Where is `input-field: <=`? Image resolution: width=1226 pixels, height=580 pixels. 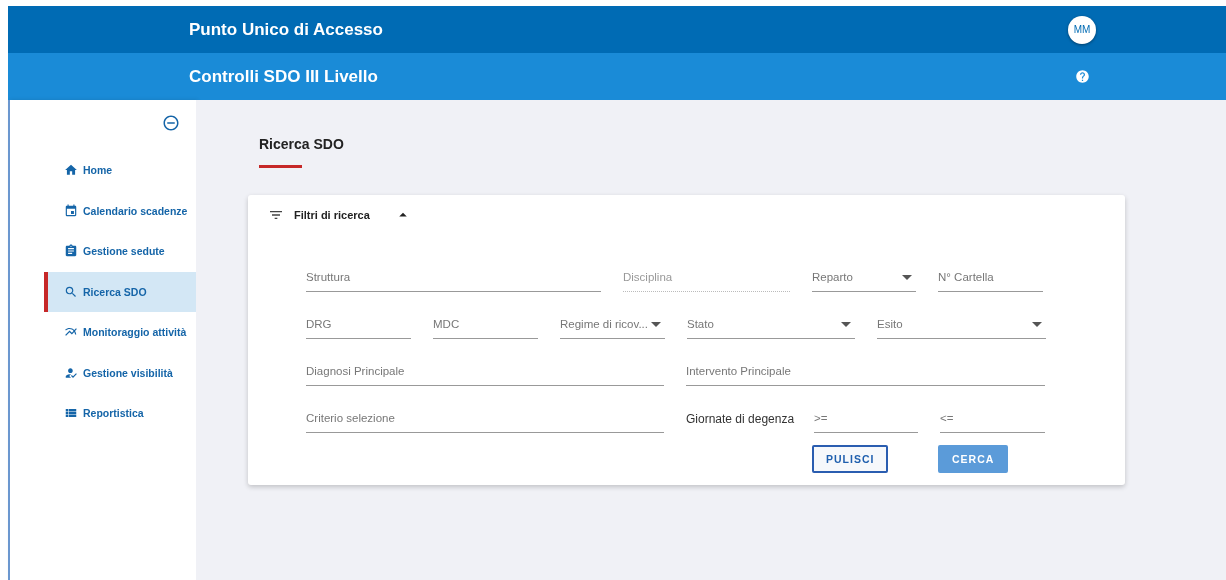 input-field: <= is located at coordinates (992, 418).